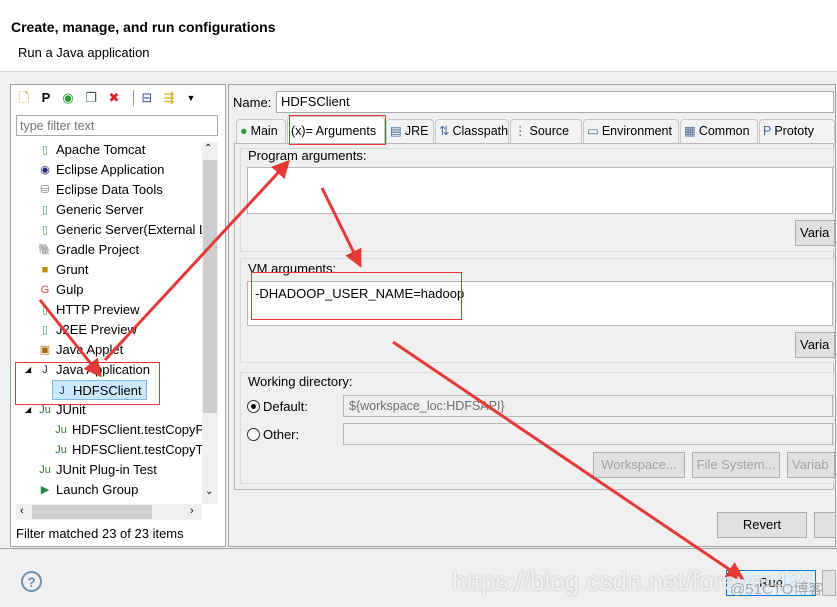 The image size is (837, 607). What do you see at coordinates (341, 227) in the screenshot?
I see `arrow-to-vm-arguments` at bounding box center [341, 227].